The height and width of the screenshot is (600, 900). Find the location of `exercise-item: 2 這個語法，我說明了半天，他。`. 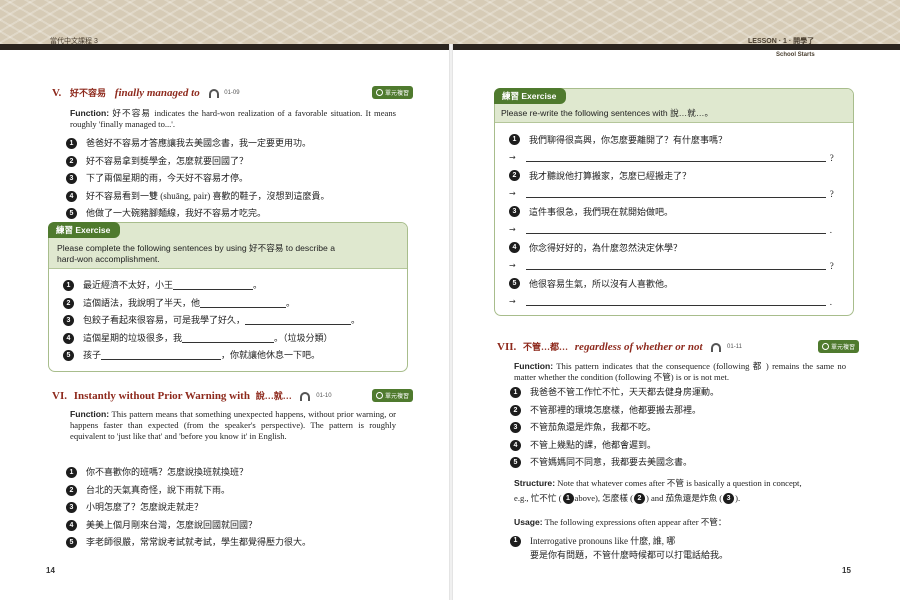

exercise-item: 2 這個語法，我說明了半天，他。 is located at coordinates (211, 304).